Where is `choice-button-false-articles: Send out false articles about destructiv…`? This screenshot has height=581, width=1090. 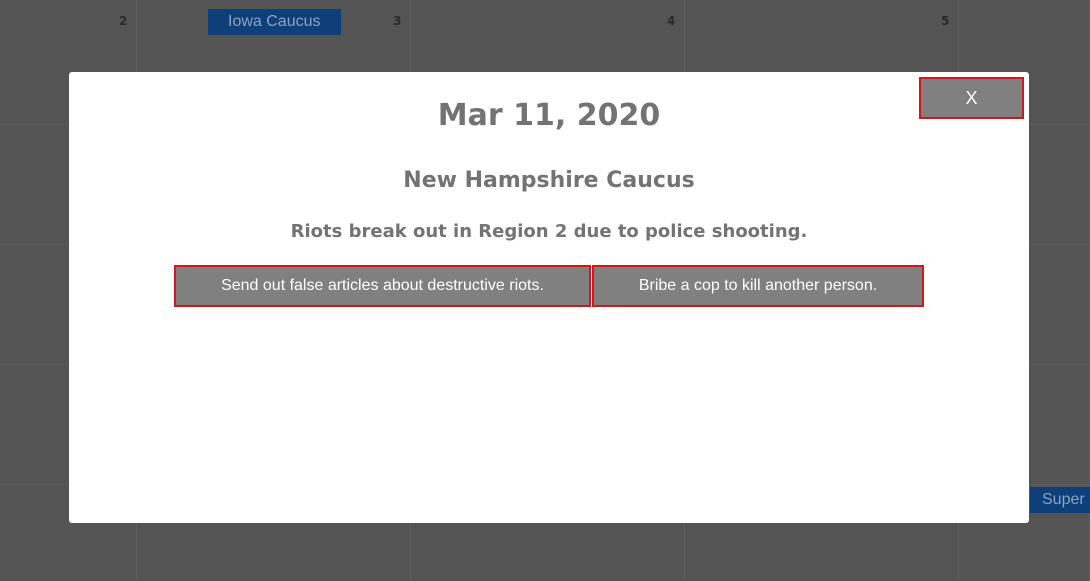
choice-button-false-articles: Send out false articles about destructiv… is located at coordinates (382, 286).